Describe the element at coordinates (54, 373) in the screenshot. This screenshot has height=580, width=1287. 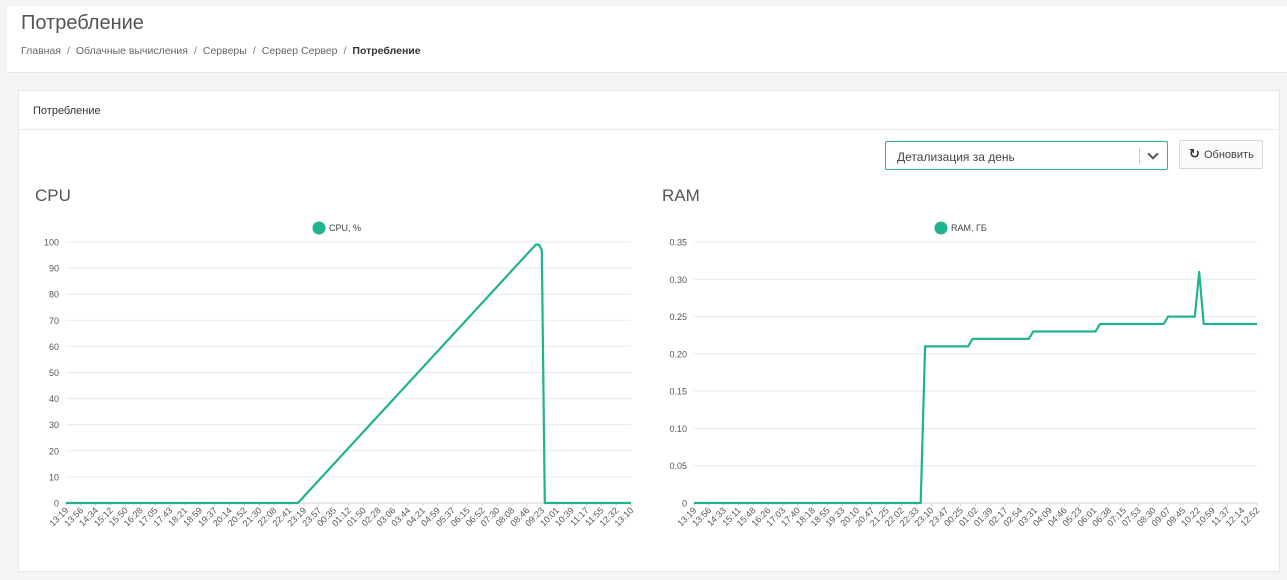
I see `cpu-y-tick-label: 50` at that location.